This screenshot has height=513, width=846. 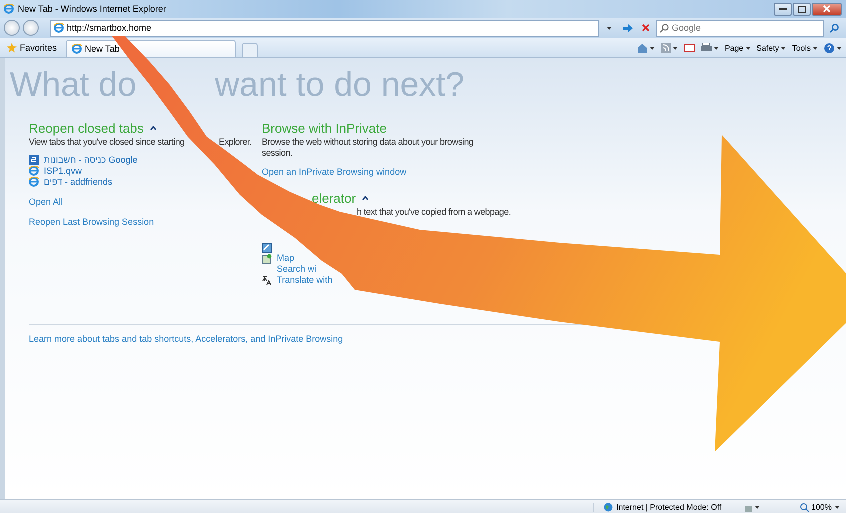 I want to click on section-title: elerator, so click(x=334, y=198).